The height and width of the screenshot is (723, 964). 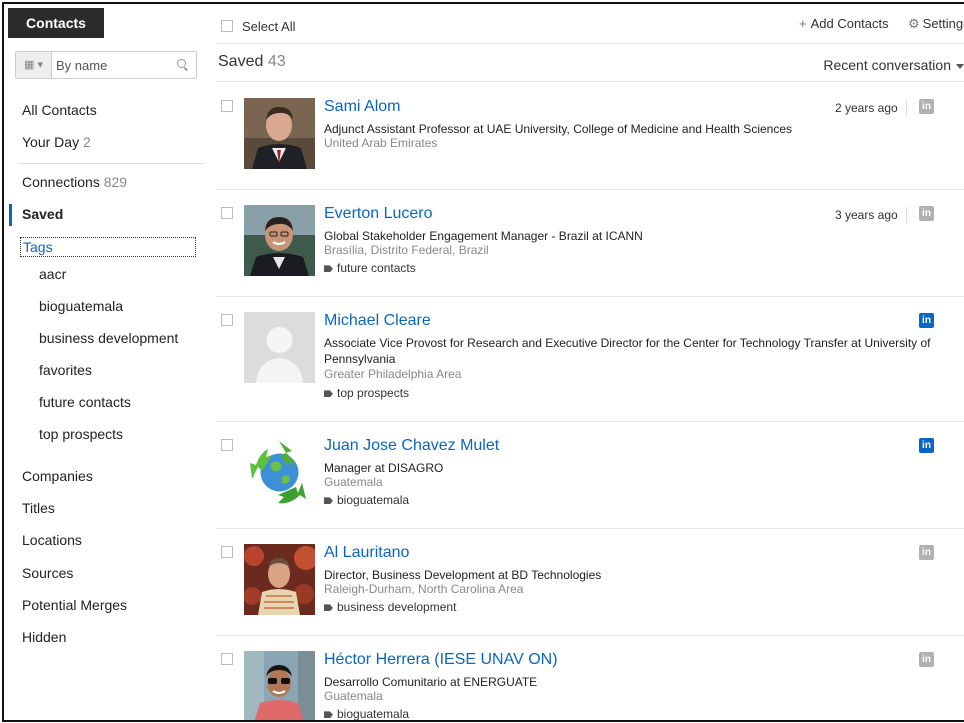 What do you see at coordinates (411, 446) in the screenshot?
I see `contact-name: Juan Jose Chavez Mulet` at bounding box center [411, 446].